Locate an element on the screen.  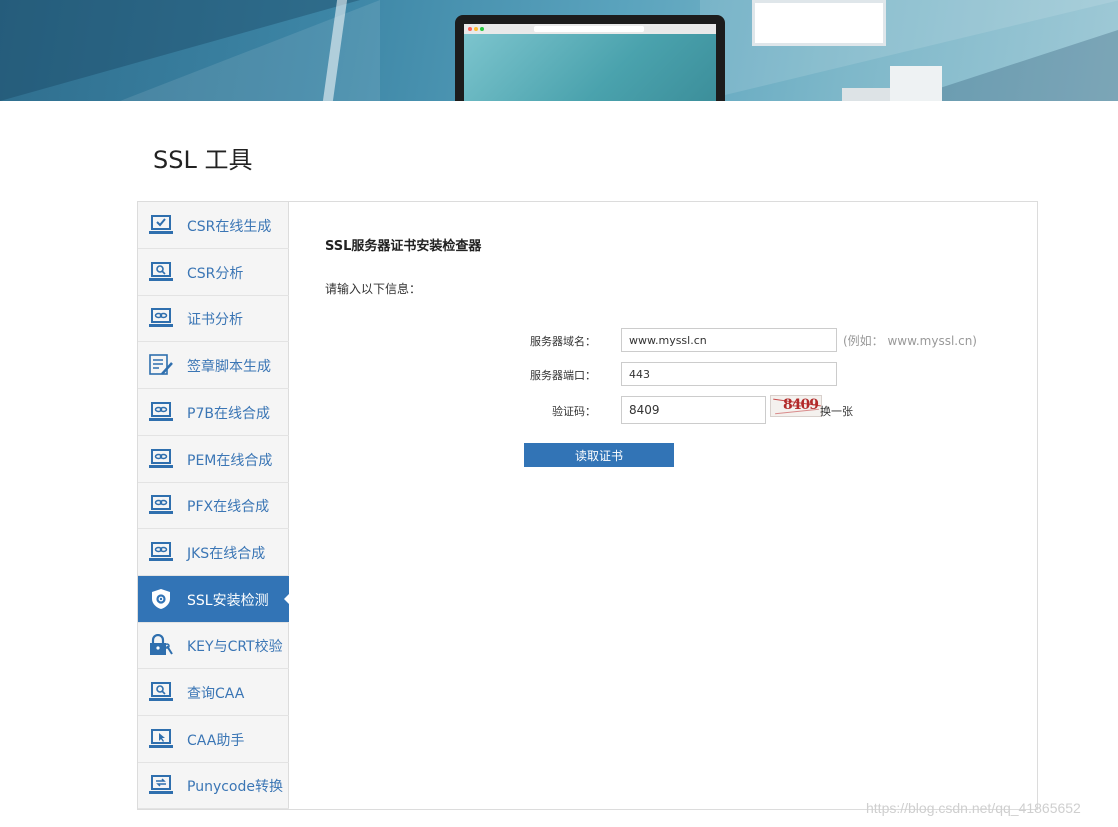
sidebar-item-label: PEM在线合成 is located at coordinates (230, 460).